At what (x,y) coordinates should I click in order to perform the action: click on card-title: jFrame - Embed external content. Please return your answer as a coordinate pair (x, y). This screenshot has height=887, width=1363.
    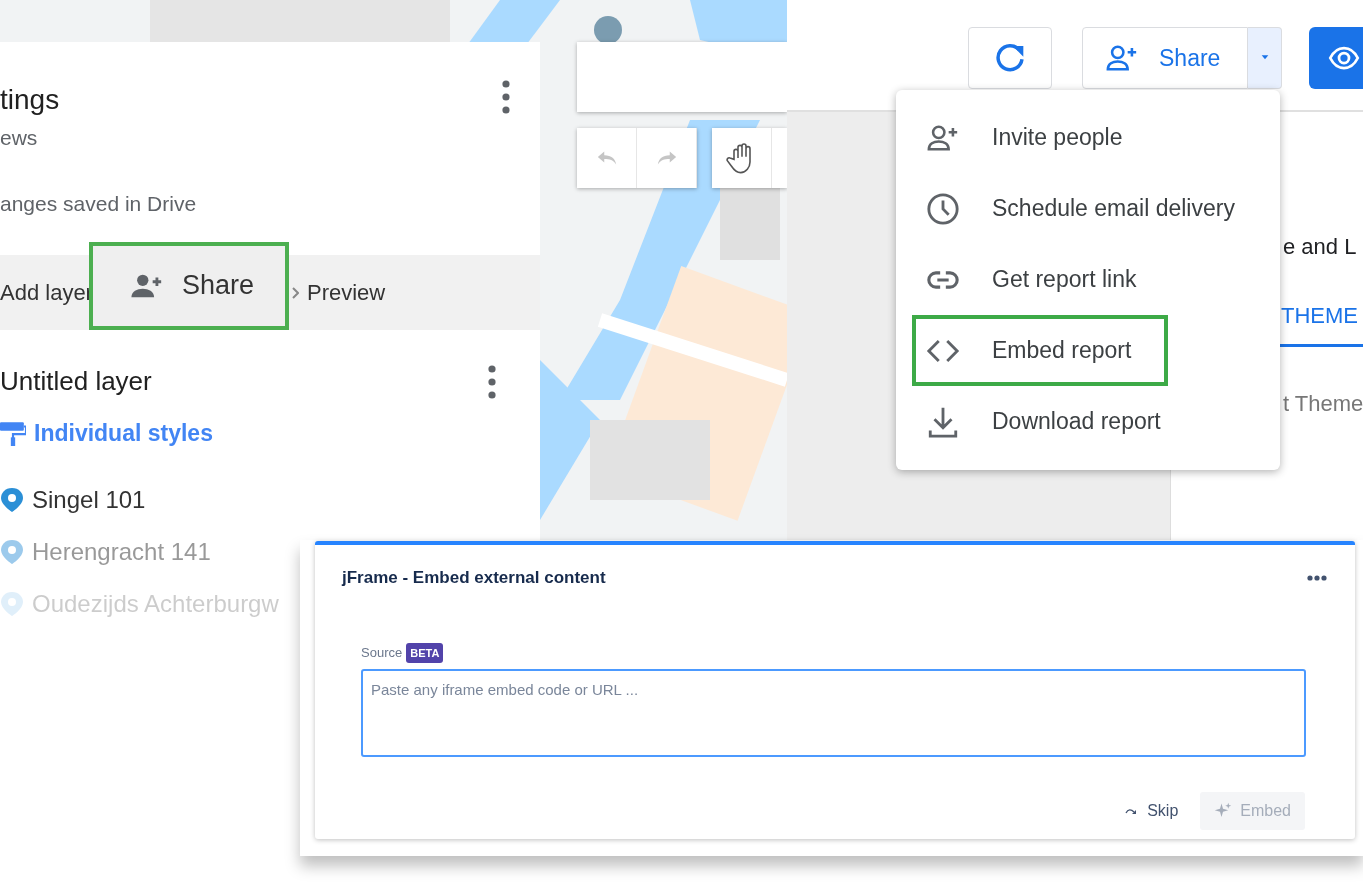
    Looking at the image, I should click on (474, 578).